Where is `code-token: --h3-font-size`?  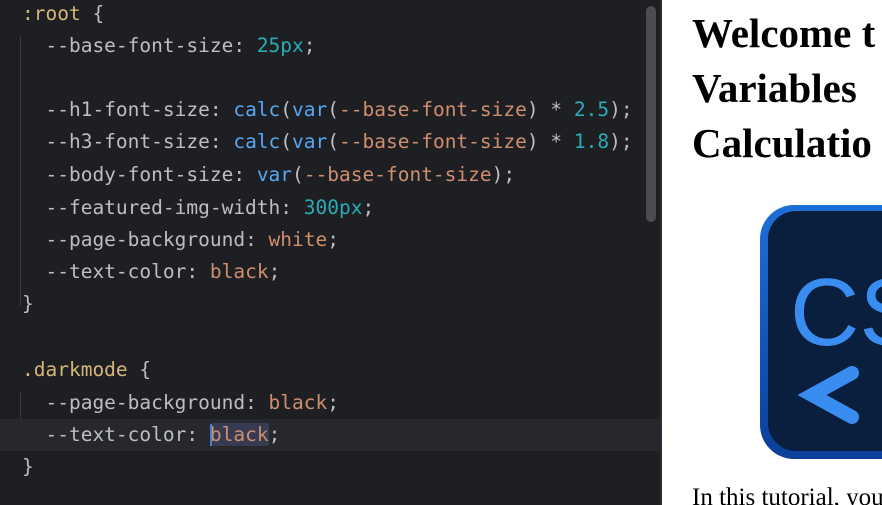 code-token: --h3-font-size is located at coordinates (116, 141).